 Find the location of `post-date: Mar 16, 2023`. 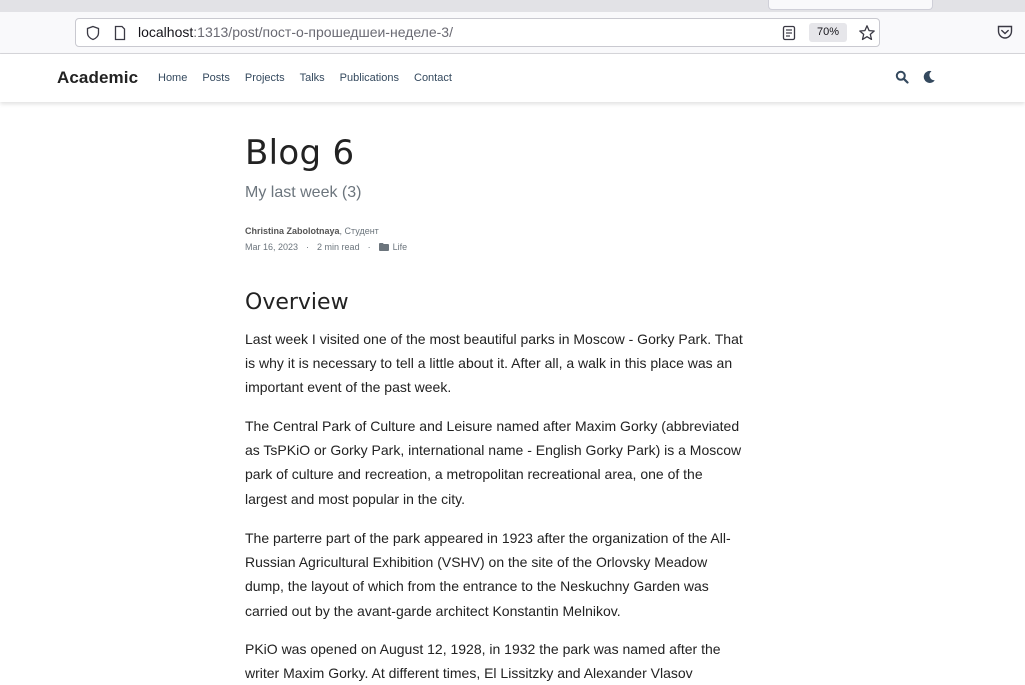

post-date: Mar 16, 2023 is located at coordinates (272, 247).